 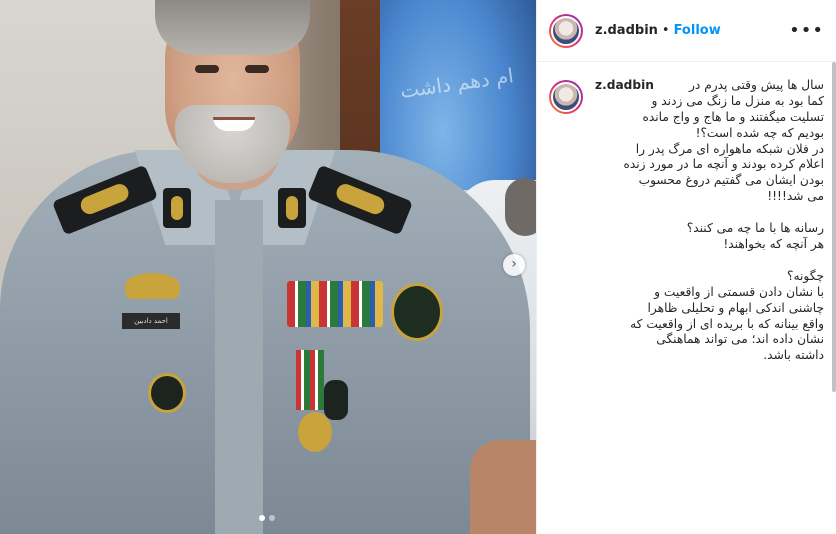 What do you see at coordinates (806, 30) in the screenshot?
I see `more-options-icon: •••` at bounding box center [806, 30].